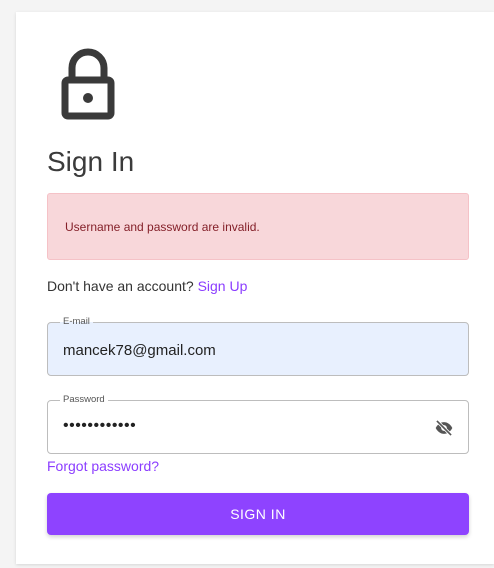 The image size is (494, 568). What do you see at coordinates (103, 466) in the screenshot?
I see `forgot-password-link: Forgot password?` at bounding box center [103, 466].